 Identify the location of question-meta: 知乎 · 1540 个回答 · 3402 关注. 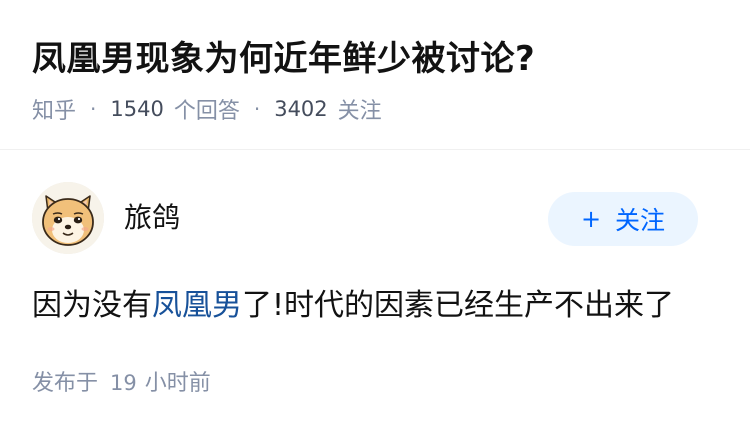
(207, 109).